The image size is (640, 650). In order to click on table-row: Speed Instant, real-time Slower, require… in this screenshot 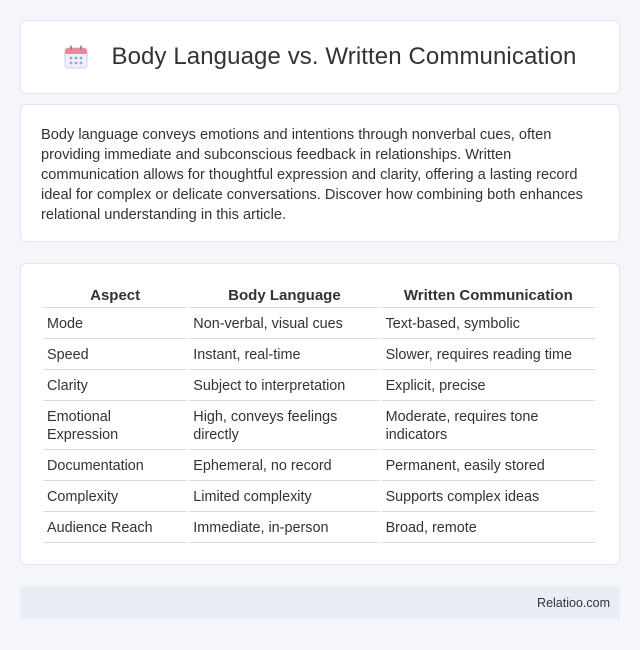, I will do `click(319, 354)`.